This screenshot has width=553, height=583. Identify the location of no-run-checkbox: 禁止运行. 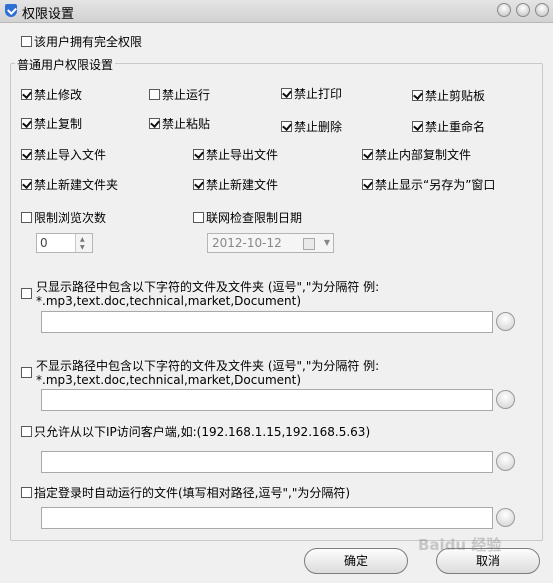
(179, 94).